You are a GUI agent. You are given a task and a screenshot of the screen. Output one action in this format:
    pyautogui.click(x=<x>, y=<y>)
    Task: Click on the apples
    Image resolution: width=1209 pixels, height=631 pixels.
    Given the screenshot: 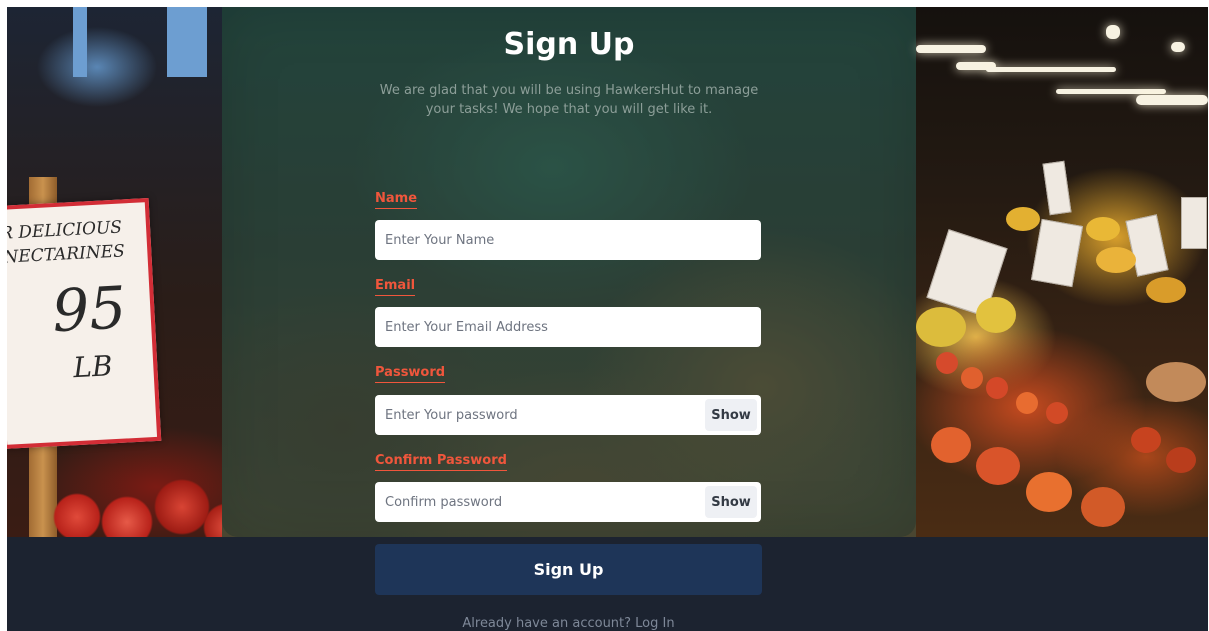 What is the action you would take?
    pyautogui.click(x=147, y=507)
    